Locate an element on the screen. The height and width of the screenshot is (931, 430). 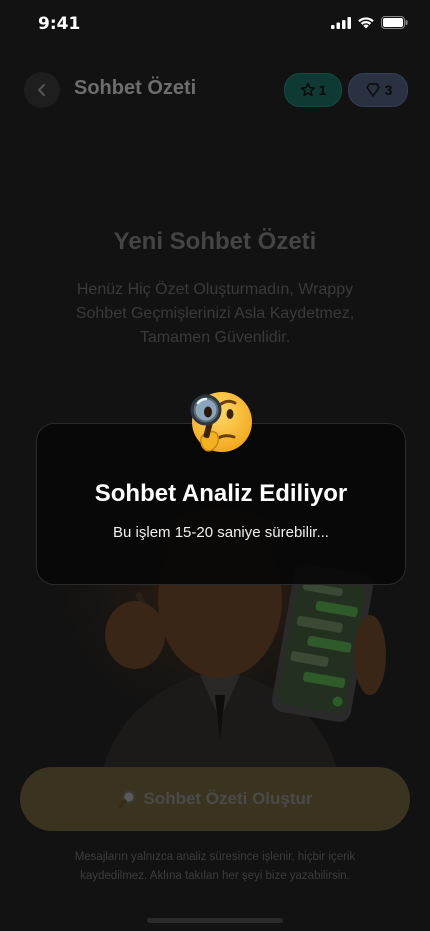
star-count: 1 is located at coordinates (322, 90).